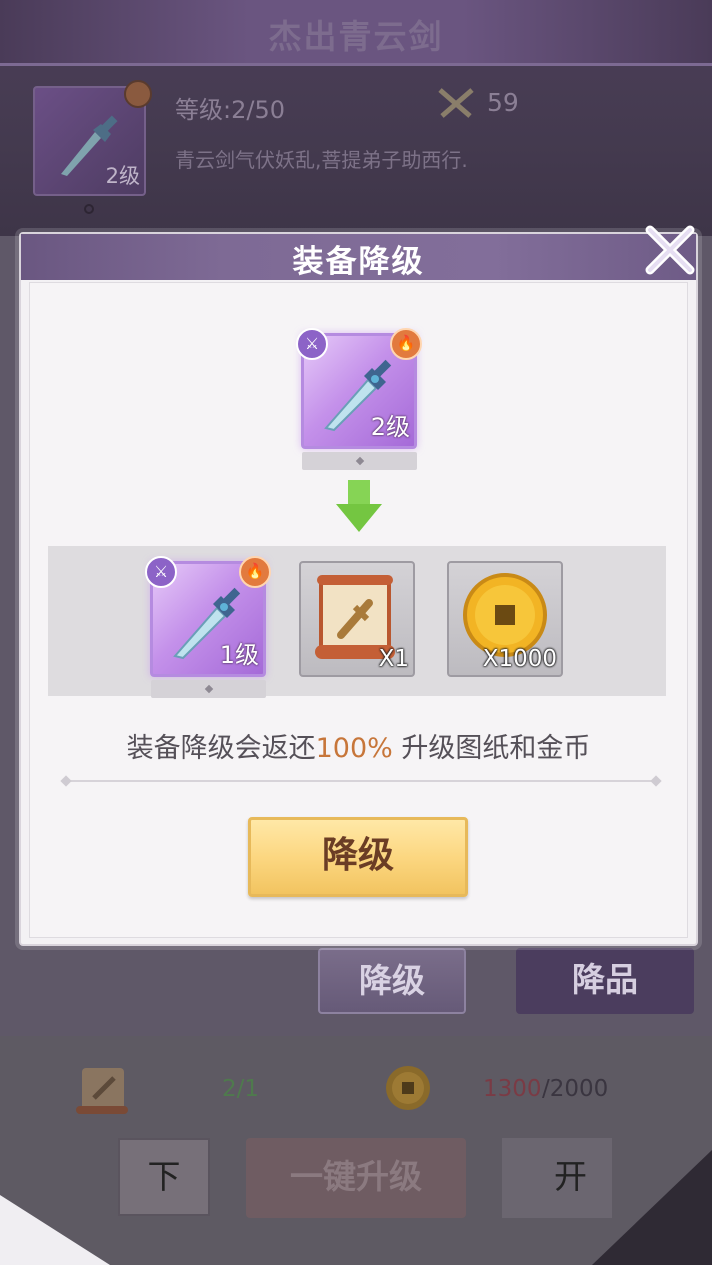  Describe the element at coordinates (122, 176) in the screenshot. I see `item-level-badge: 2级` at that location.